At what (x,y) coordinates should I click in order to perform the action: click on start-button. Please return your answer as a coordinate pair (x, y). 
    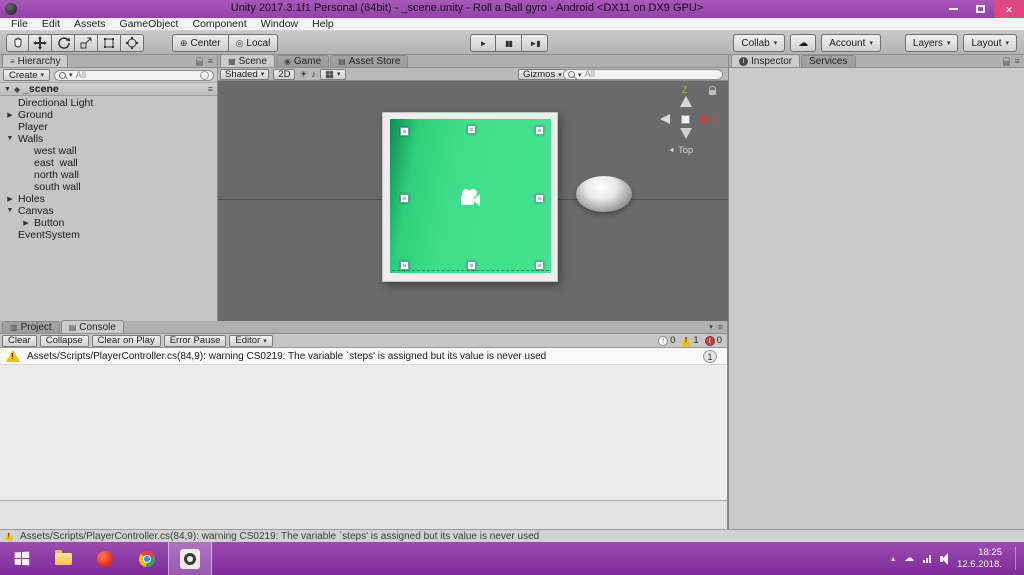
    Looking at the image, I should click on (21, 558).